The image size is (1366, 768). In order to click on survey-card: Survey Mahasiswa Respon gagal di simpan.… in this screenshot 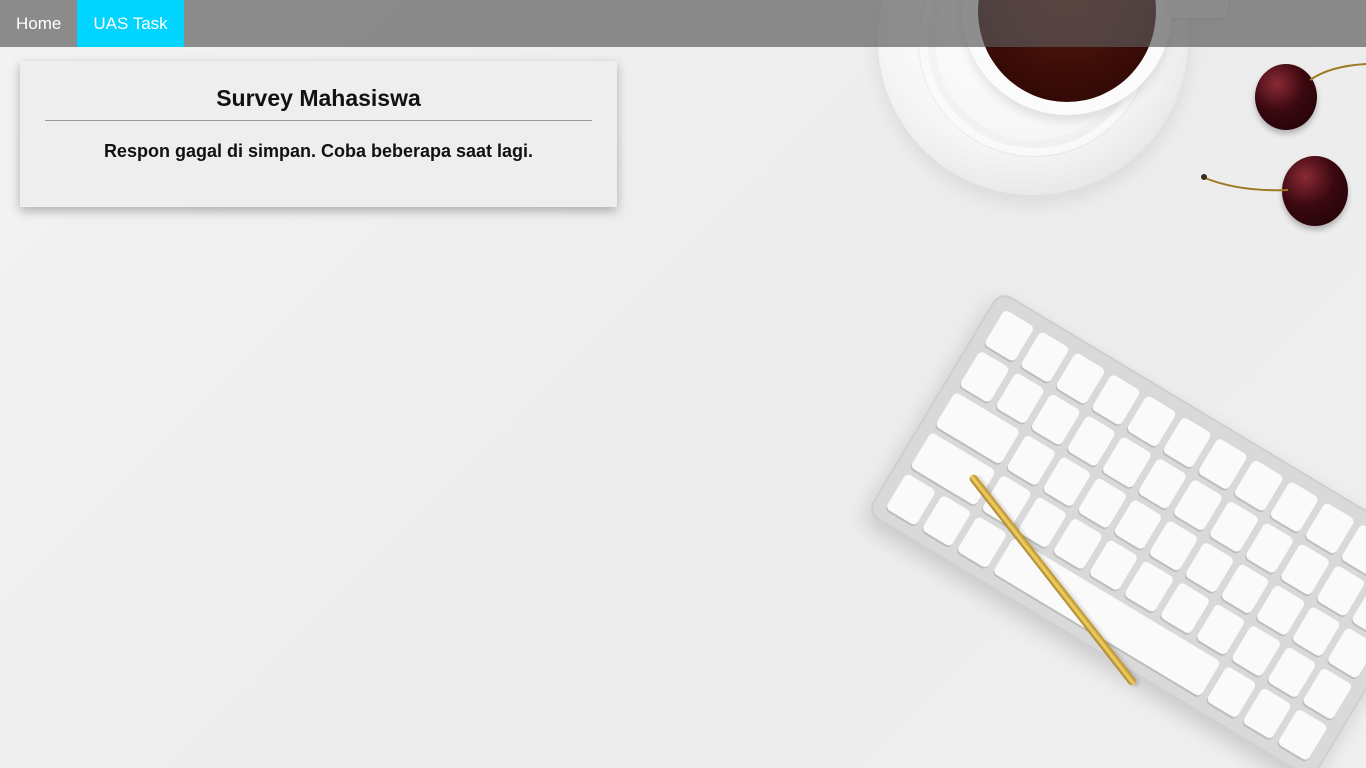, I will do `click(318, 134)`.